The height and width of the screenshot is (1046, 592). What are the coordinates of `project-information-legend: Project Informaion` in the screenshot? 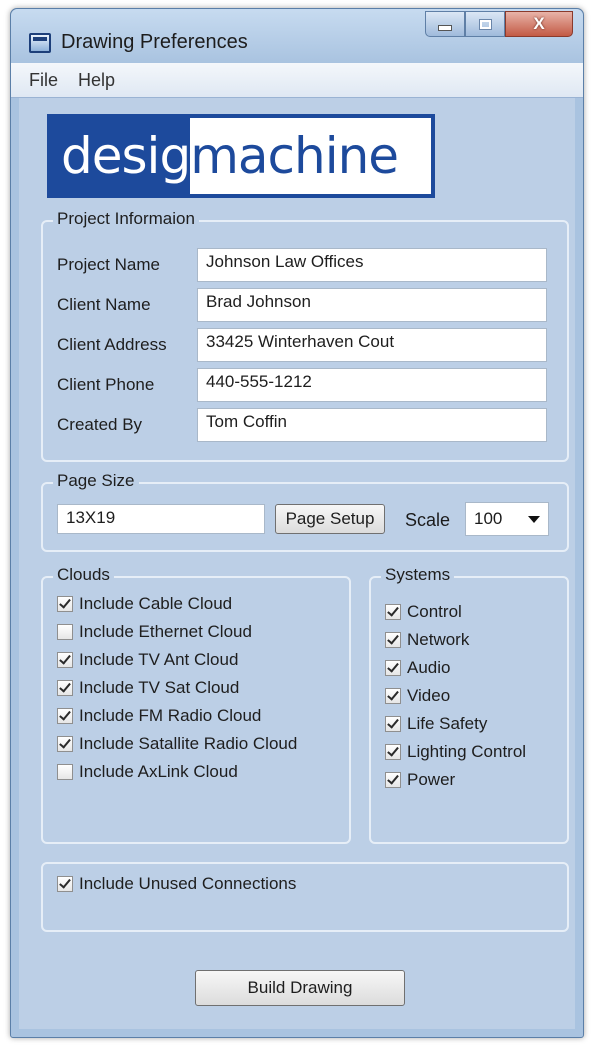 It's located at (126, 219).